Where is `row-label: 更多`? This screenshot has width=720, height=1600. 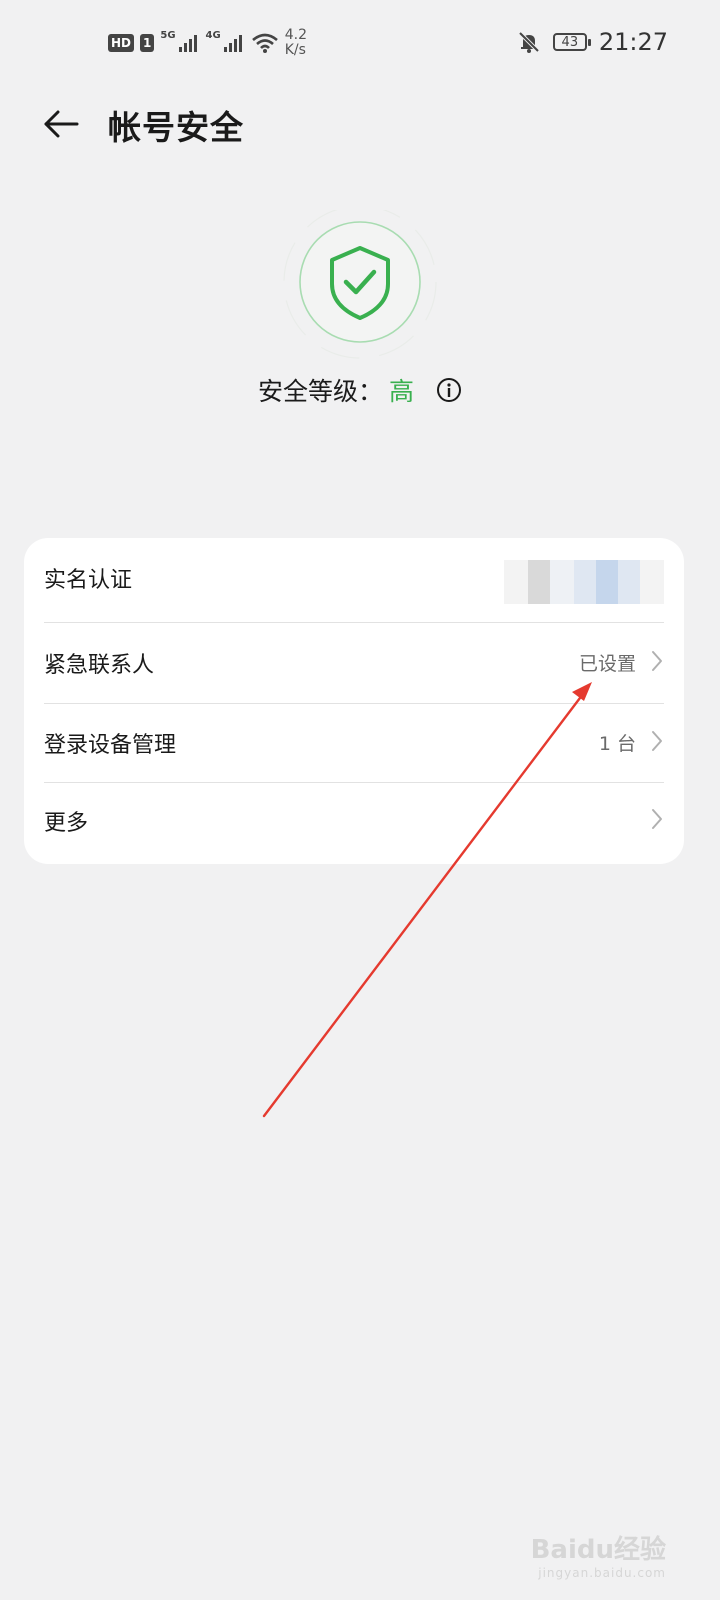 row-label: 更多 is located at coordinates (66, 823).